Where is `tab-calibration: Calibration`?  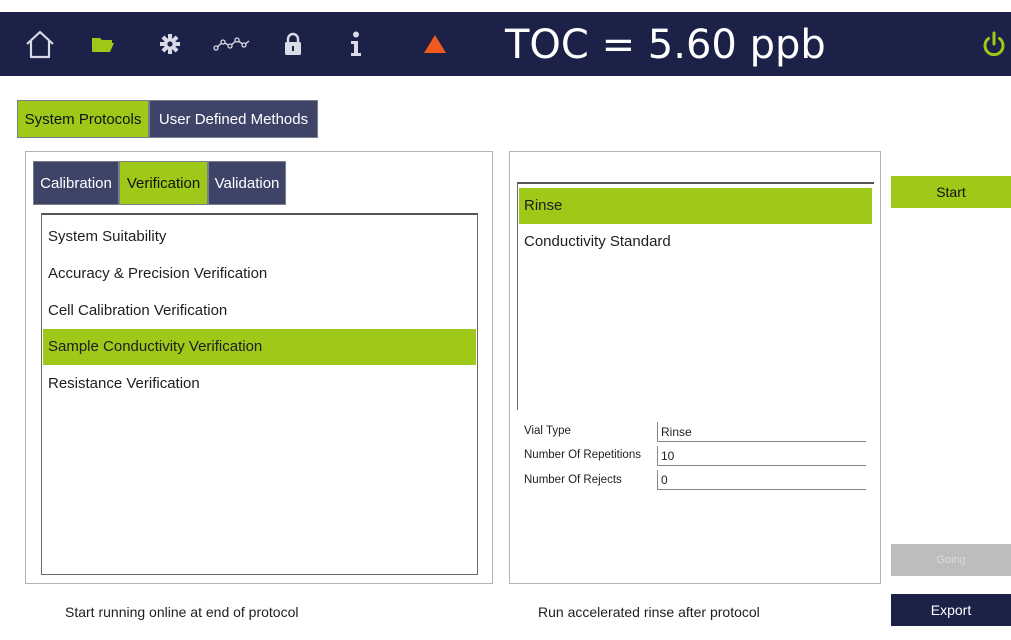 tab-calibration: Calibration is located at coordinates (76, 183).